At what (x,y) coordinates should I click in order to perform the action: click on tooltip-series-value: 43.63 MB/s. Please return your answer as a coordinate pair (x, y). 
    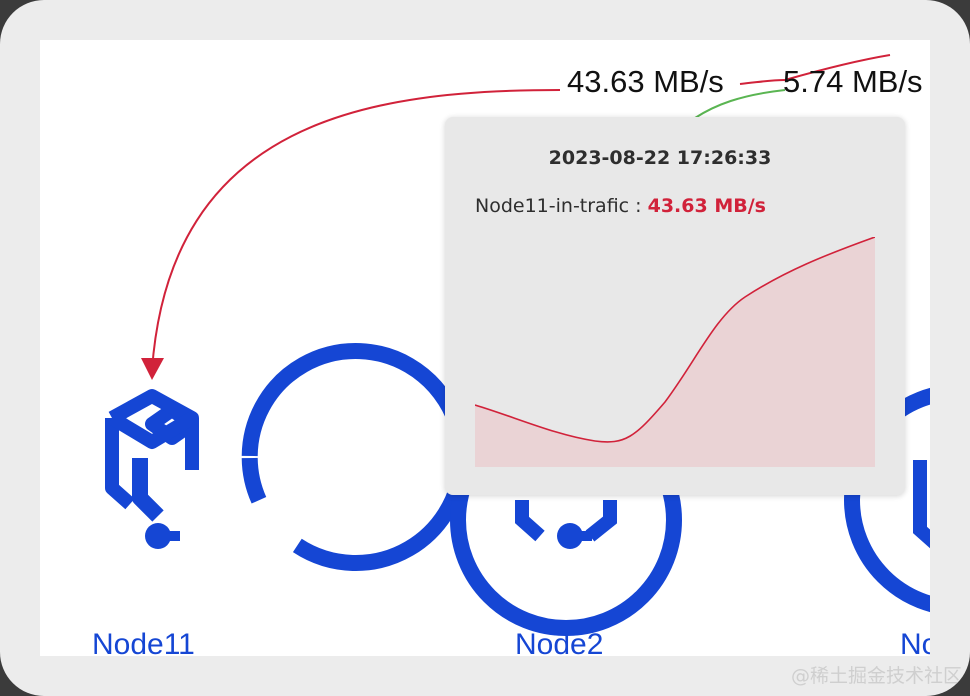
    Looking at the image, I should click on (706, 206).